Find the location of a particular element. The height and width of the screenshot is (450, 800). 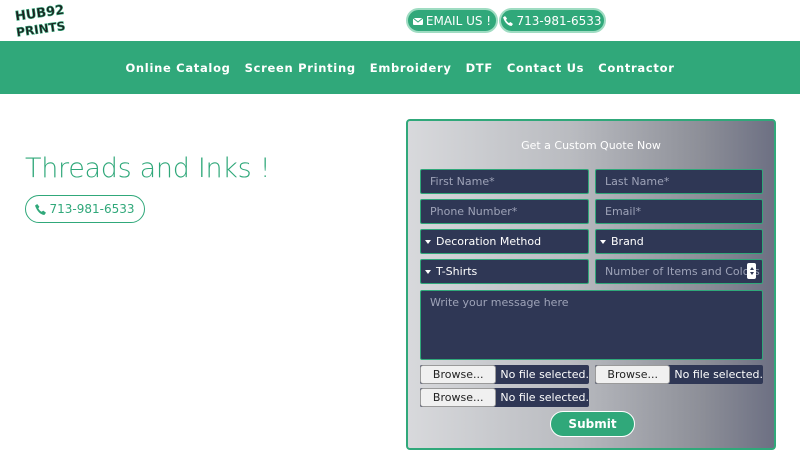

quantity-field: Number of Items and Colors is located at coordinates (679, 271).